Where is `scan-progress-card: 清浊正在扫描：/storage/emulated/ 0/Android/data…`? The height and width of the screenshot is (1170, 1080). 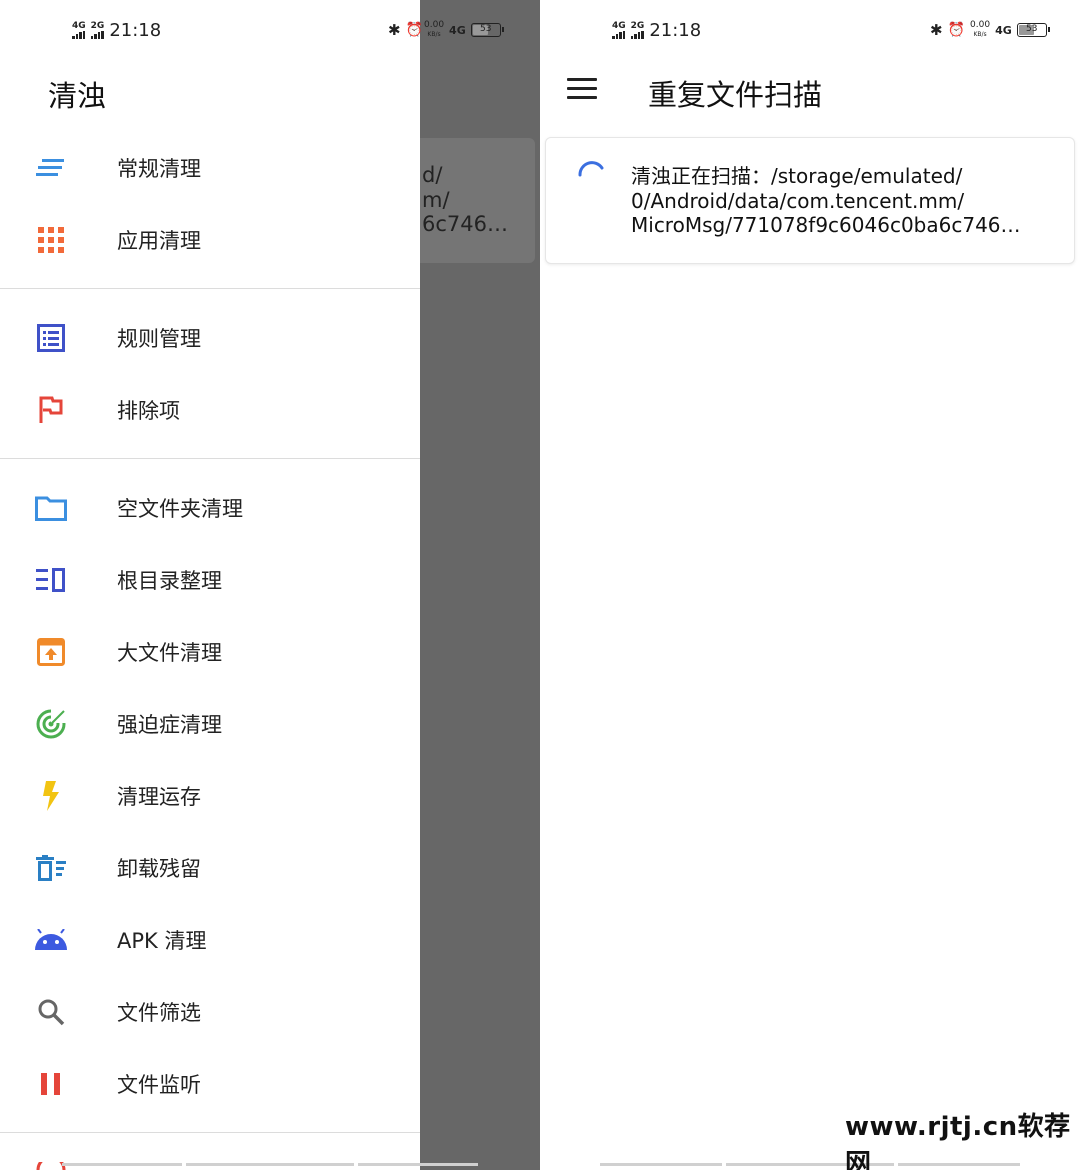 scan-progress-card: 清浊正在扫描：/storage/emulated/ 0/Android/data… is located at coordinates (810, 200).